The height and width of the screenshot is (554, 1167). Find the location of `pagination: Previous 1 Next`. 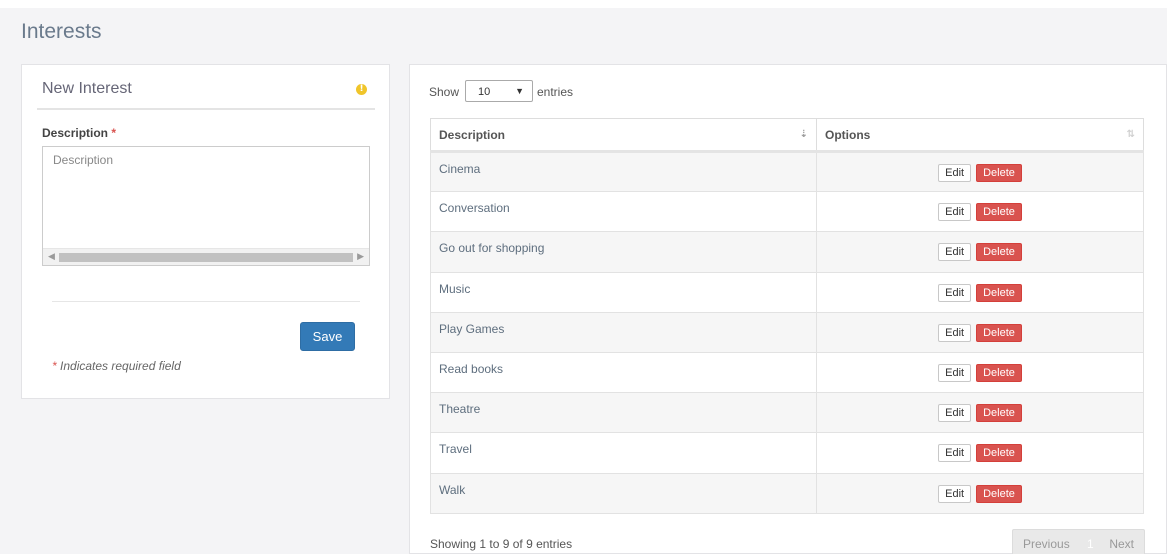

pagination: Previous 1 Next is located at coordinates (1078, 541).